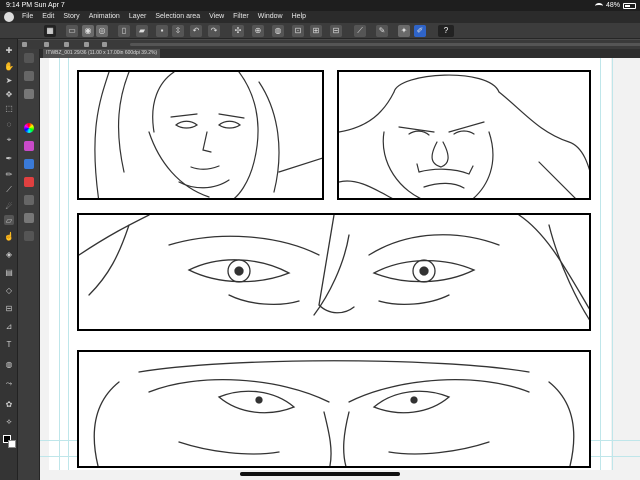 This screenshot has height=480, width=640. Describe the element at coordinates (9, 174) in the screenshot. I see `pencil-tool-icon: ✏` at that location.